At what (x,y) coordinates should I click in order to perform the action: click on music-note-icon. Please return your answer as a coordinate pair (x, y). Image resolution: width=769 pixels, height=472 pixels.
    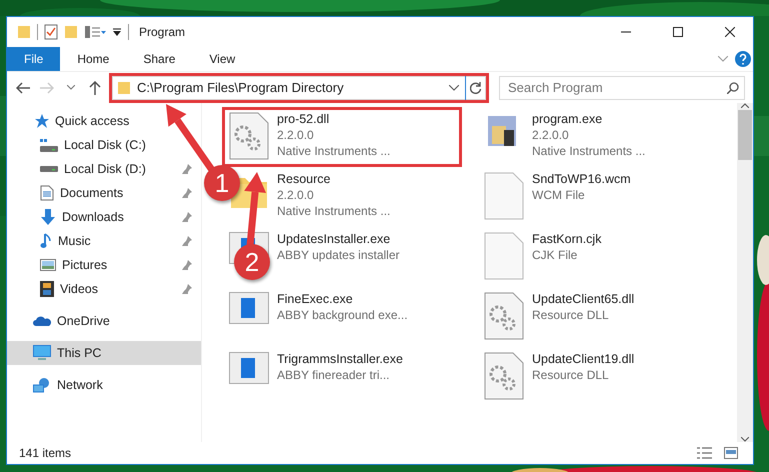
    Looking at the image, I should click on (46, 241).